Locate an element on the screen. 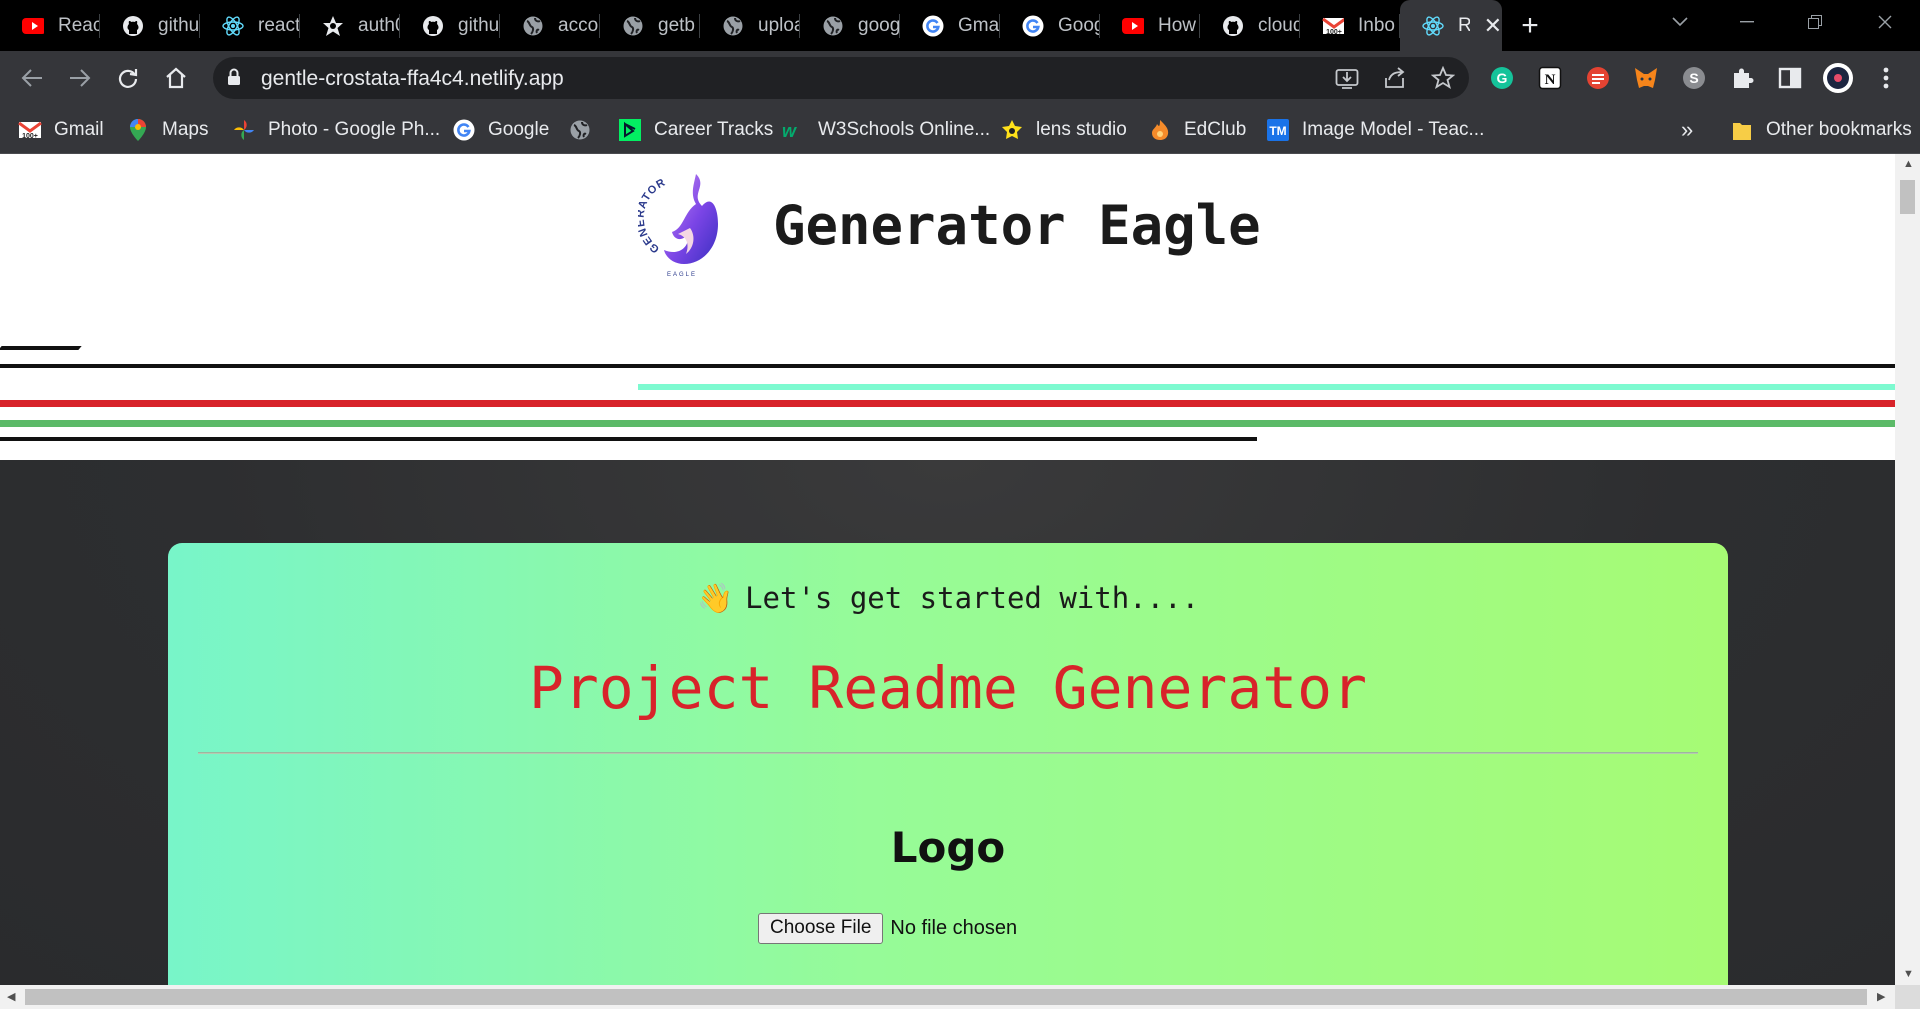  svg-text: N is located at coordinates (1550, 80).